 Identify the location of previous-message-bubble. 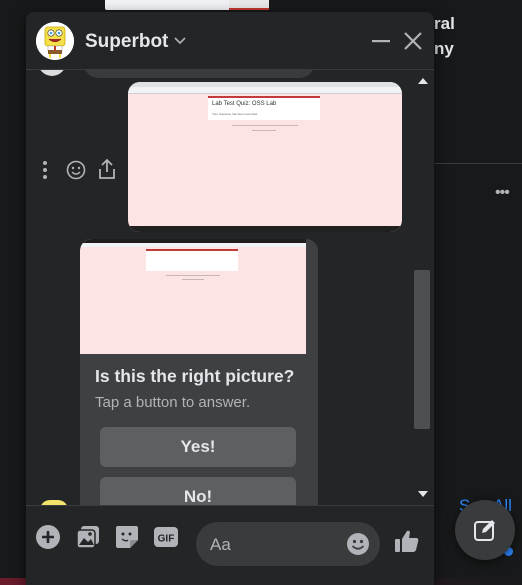
(199, 74).